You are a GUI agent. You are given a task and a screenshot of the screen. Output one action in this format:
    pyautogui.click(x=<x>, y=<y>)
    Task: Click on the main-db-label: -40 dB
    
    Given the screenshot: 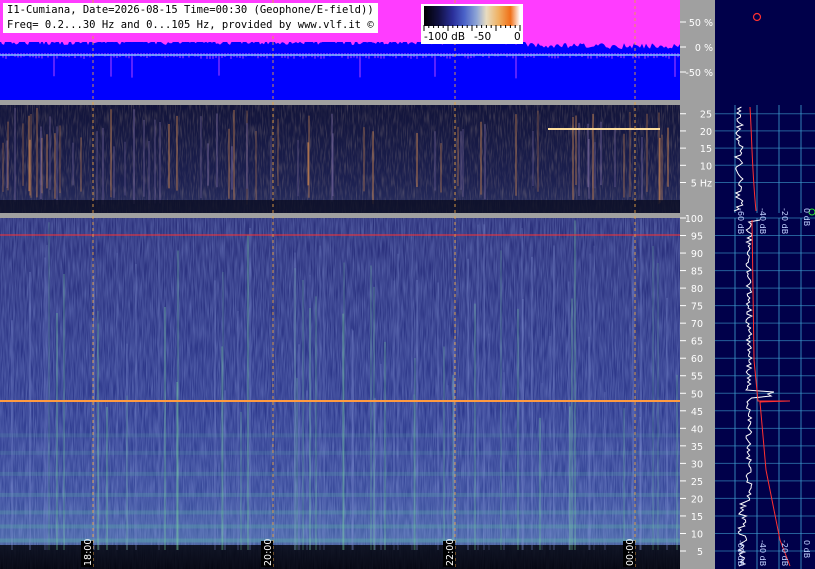 What is the action you would take?
    pyautogui.click(x=762, y=553)
    